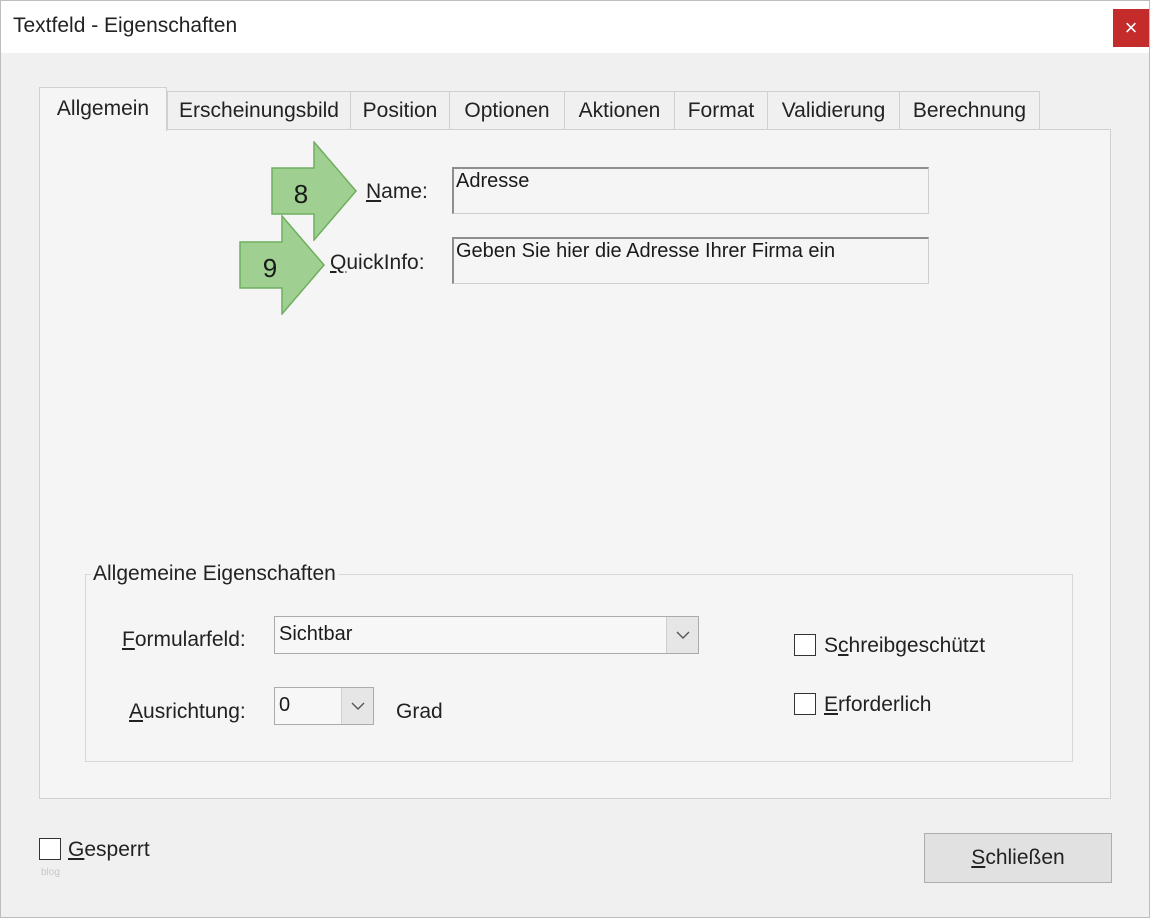 This screenshot has height=918, width=1150. Describe the element at coordinates (377, 262) in the screenshot. I see `quickinfo-label: QuickInfo:` at that location.